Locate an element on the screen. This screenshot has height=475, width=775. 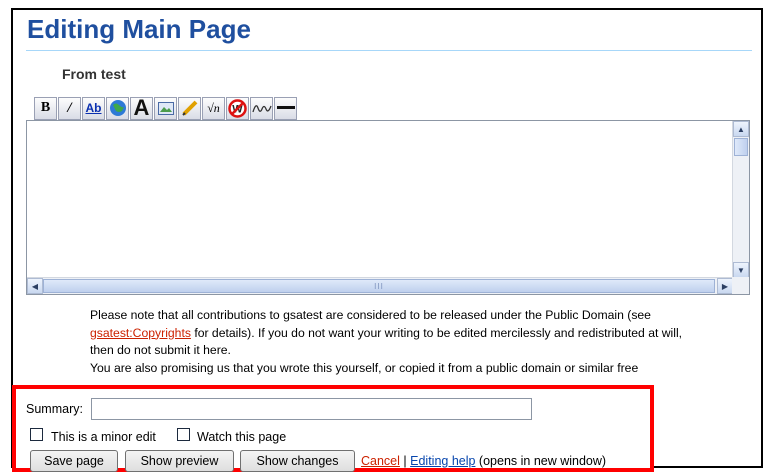
watch-page-checkbox is located at coordinates (183, 434).